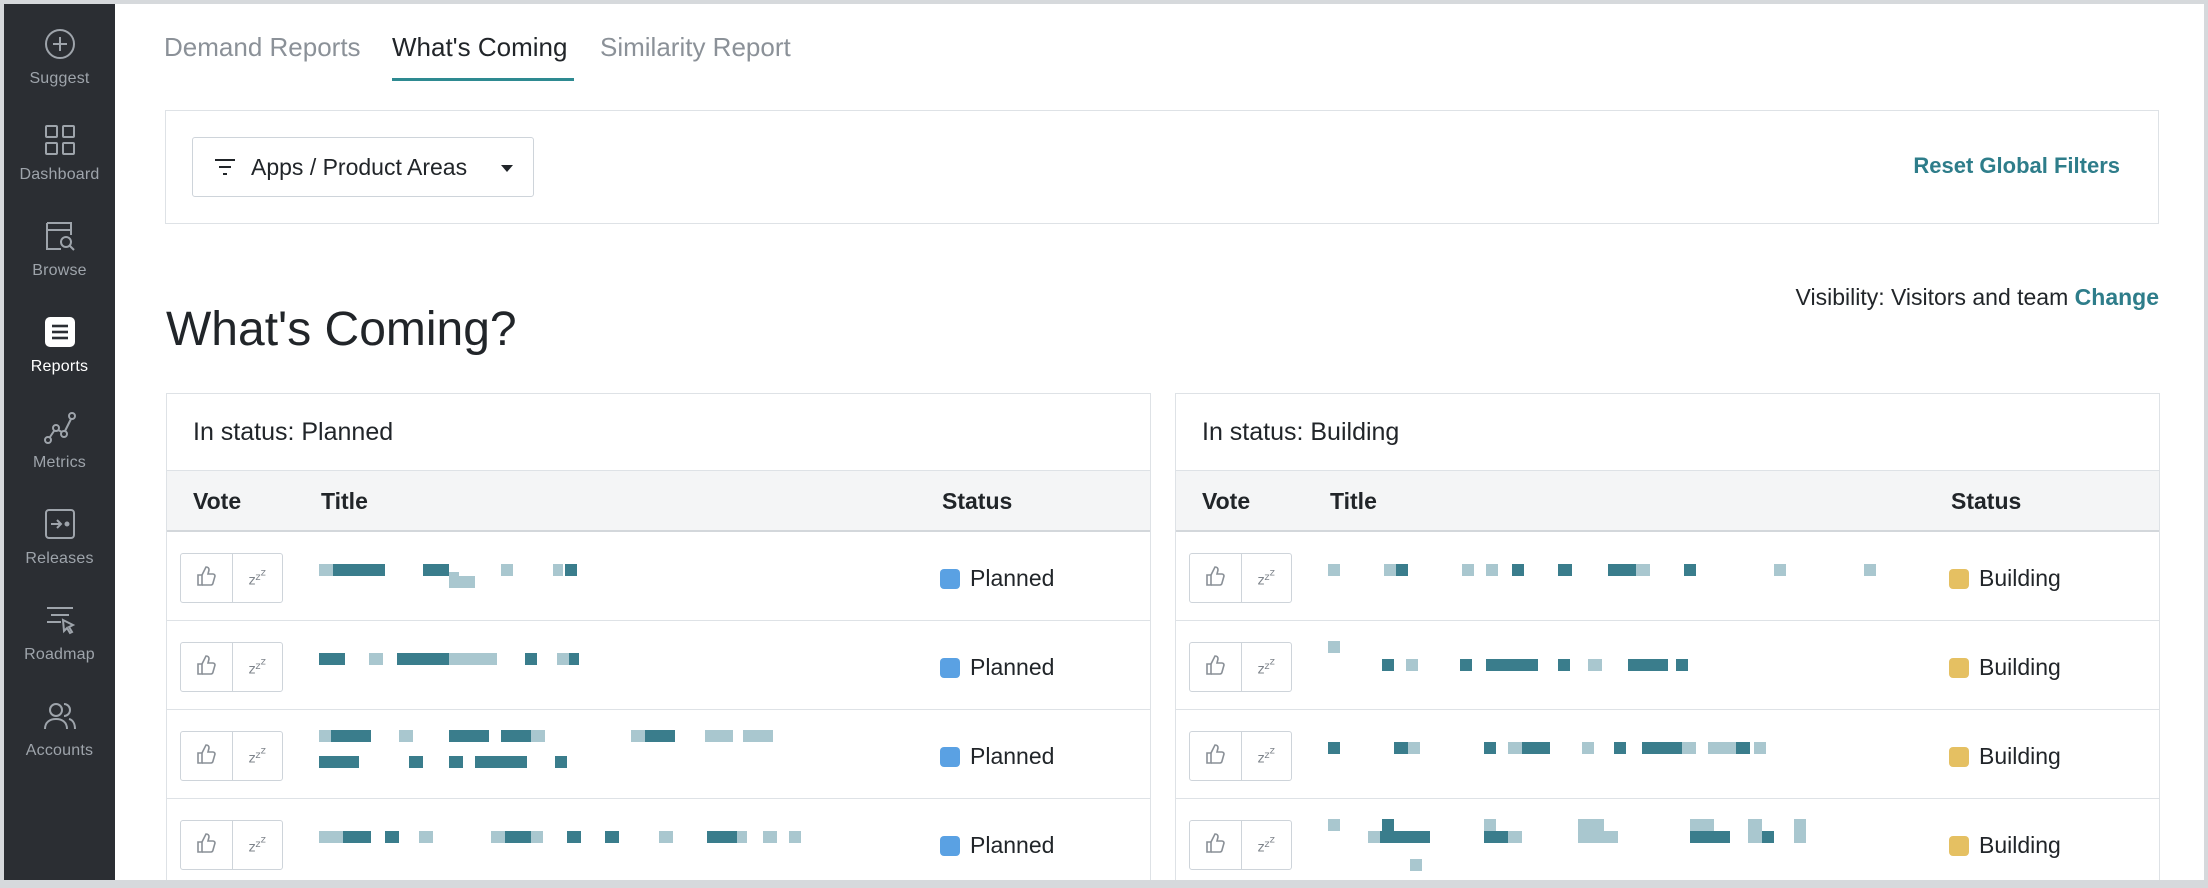  What do you see at coordinates (60, 428) in the screenshot?
I see `line-chart-icon` at bounding box center [60, 428].